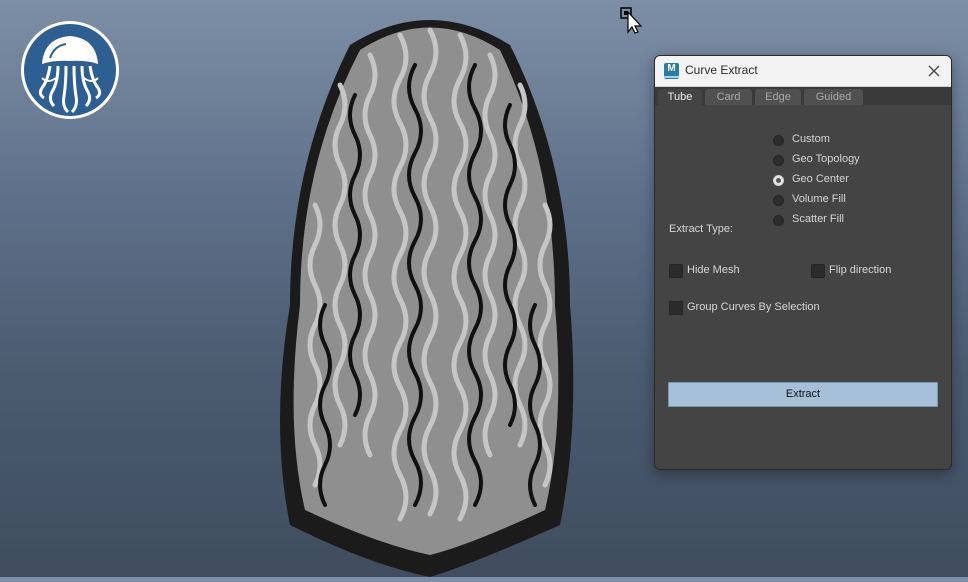  Describe the element at coordinates (811, 139) in the screenshot. I see `radio-label: Custom` at that location.